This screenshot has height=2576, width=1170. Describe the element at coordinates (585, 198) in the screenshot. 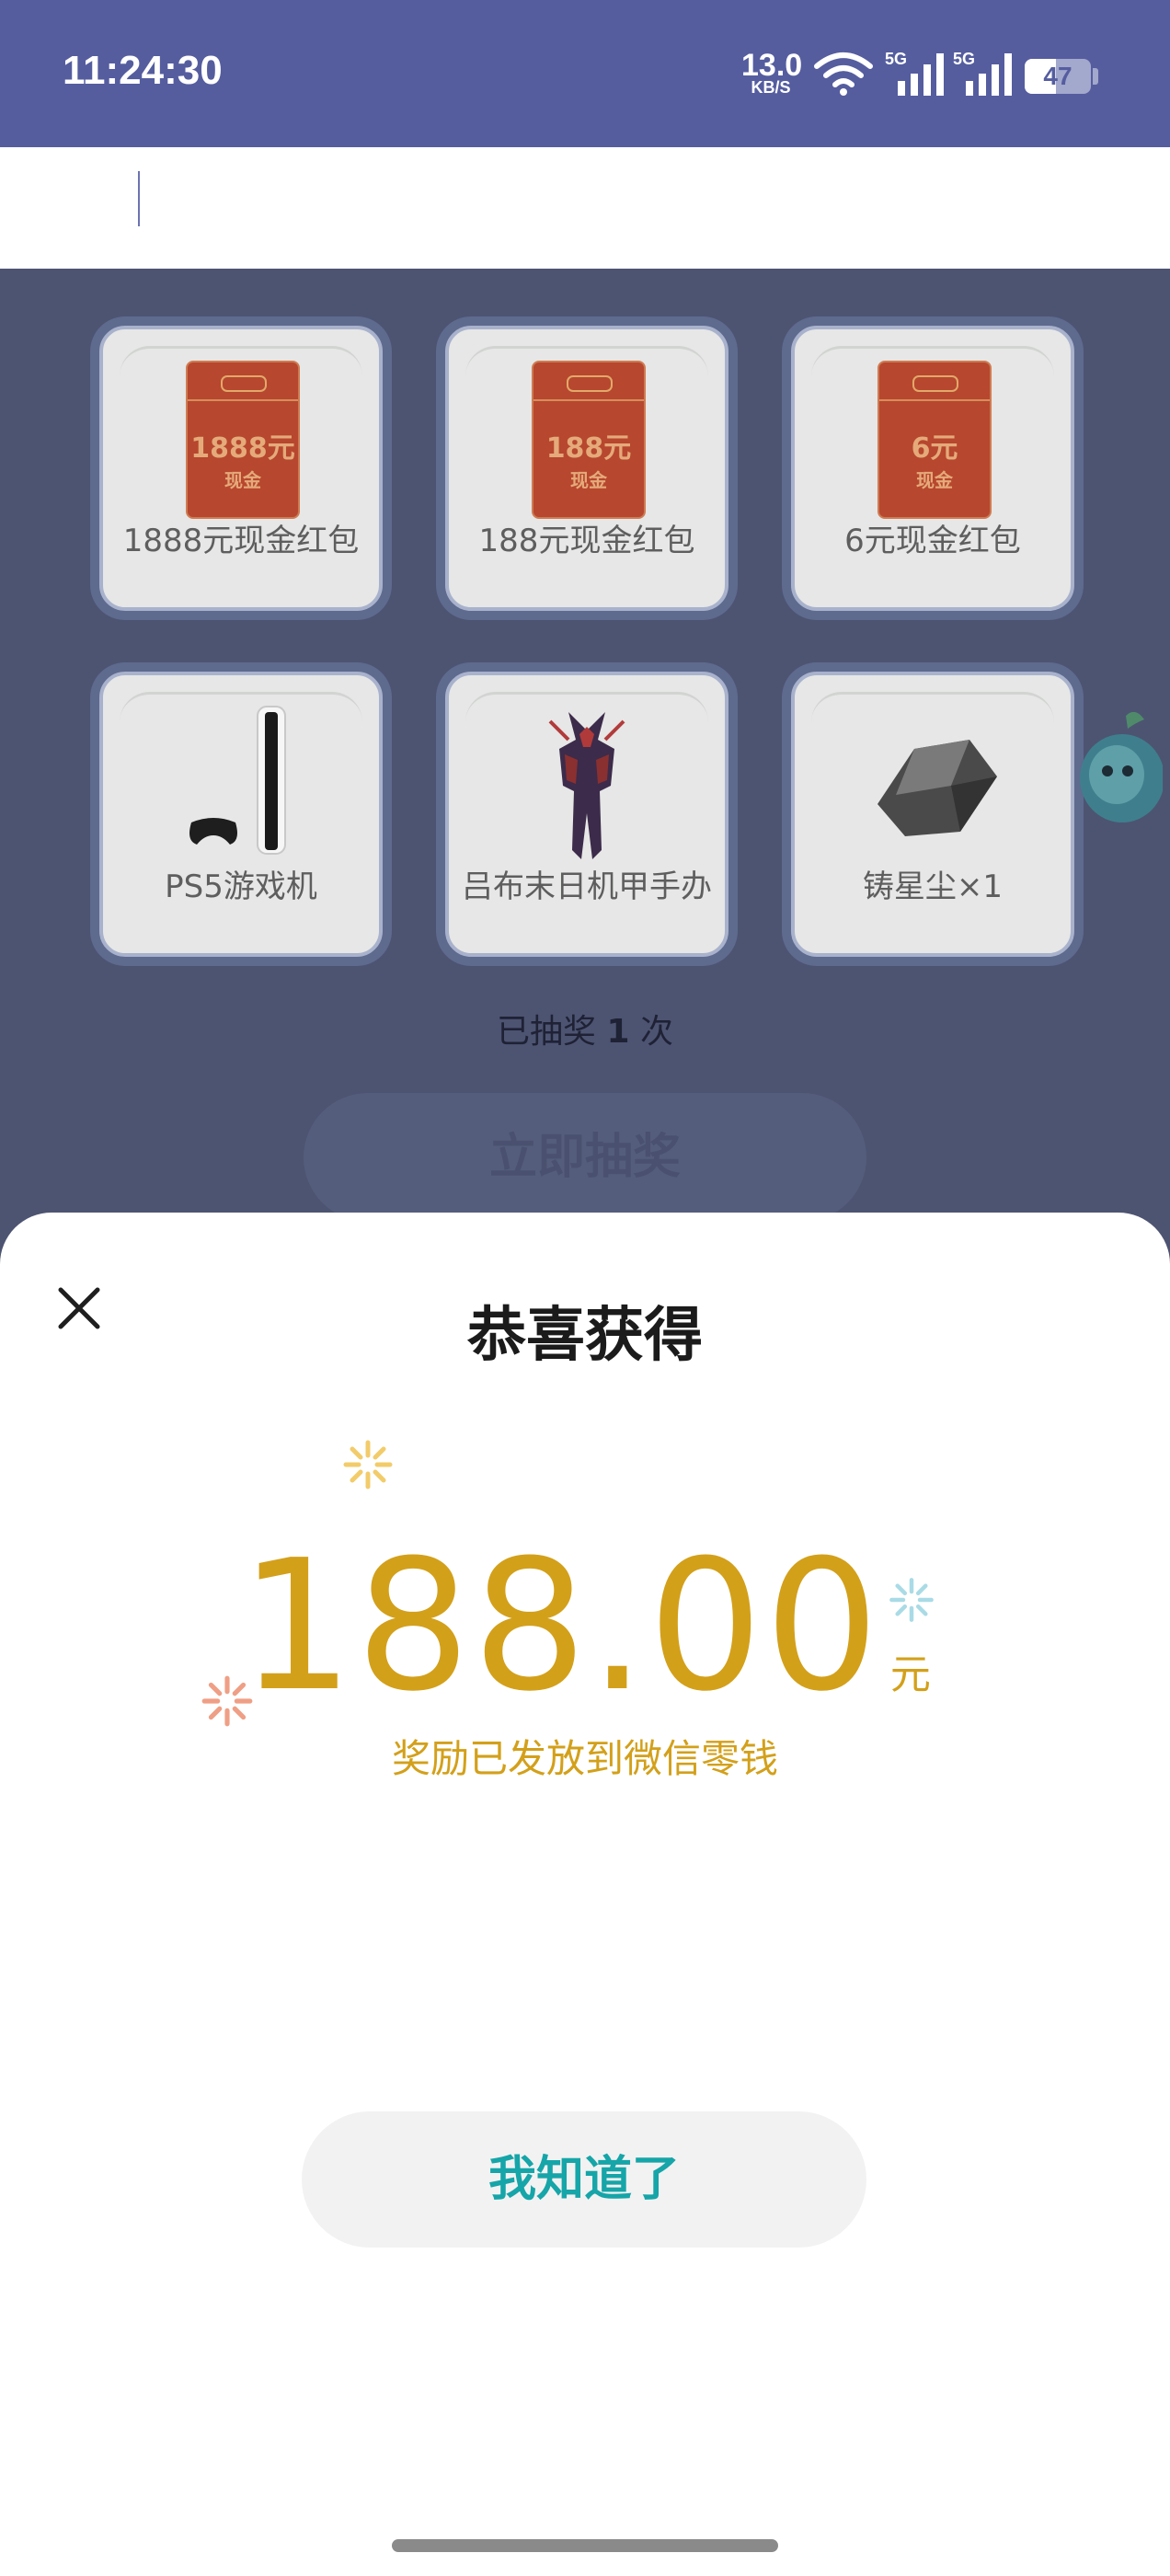

I see `page-title: 王者世界移动端正式开服` at that location.